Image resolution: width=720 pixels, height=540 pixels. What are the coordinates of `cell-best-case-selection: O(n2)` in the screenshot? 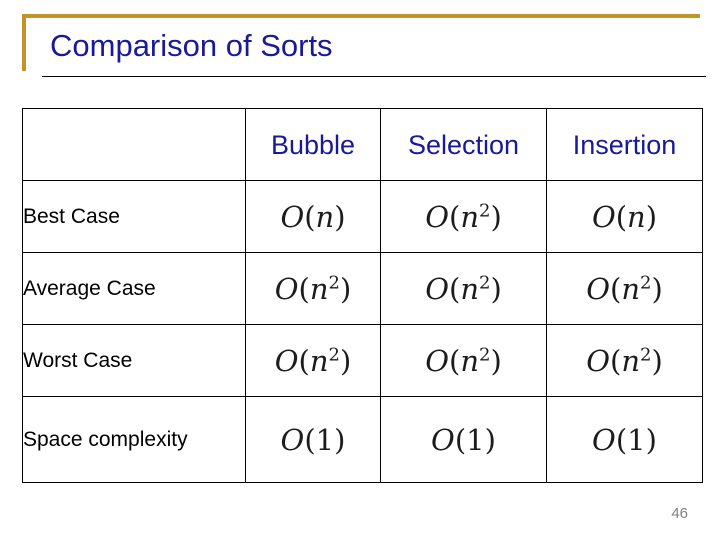 It's located at (463, 216).